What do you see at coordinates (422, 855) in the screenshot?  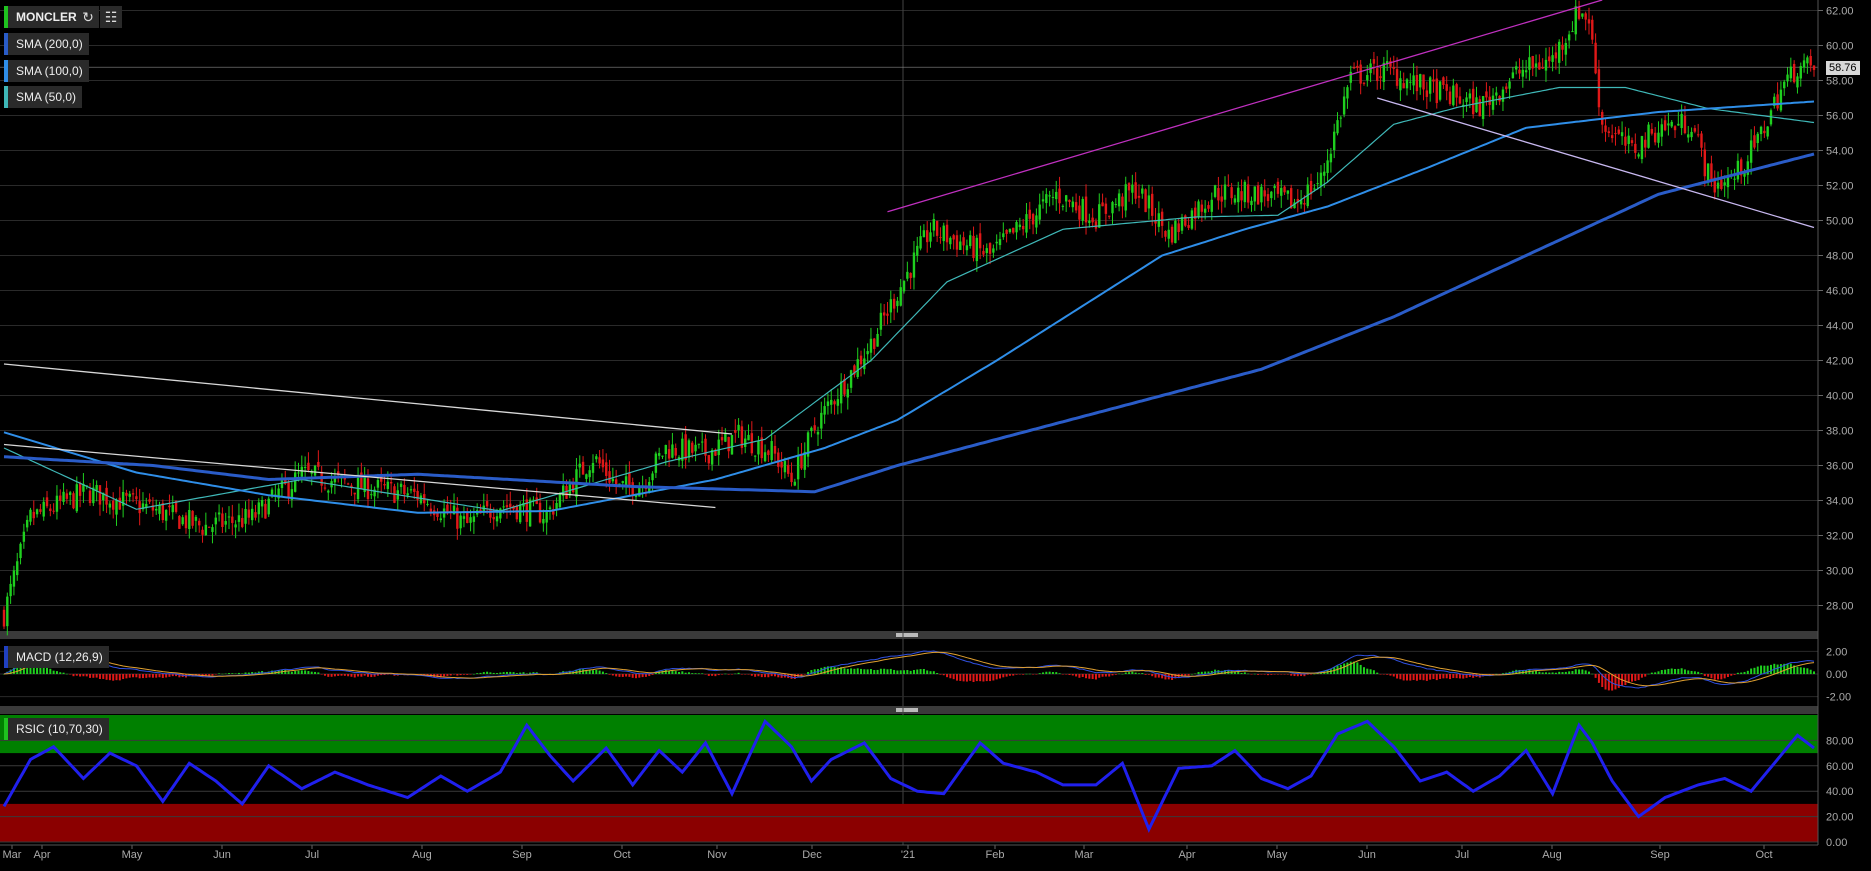 I see `month-label: Aug` at bounding box center [422, 855].